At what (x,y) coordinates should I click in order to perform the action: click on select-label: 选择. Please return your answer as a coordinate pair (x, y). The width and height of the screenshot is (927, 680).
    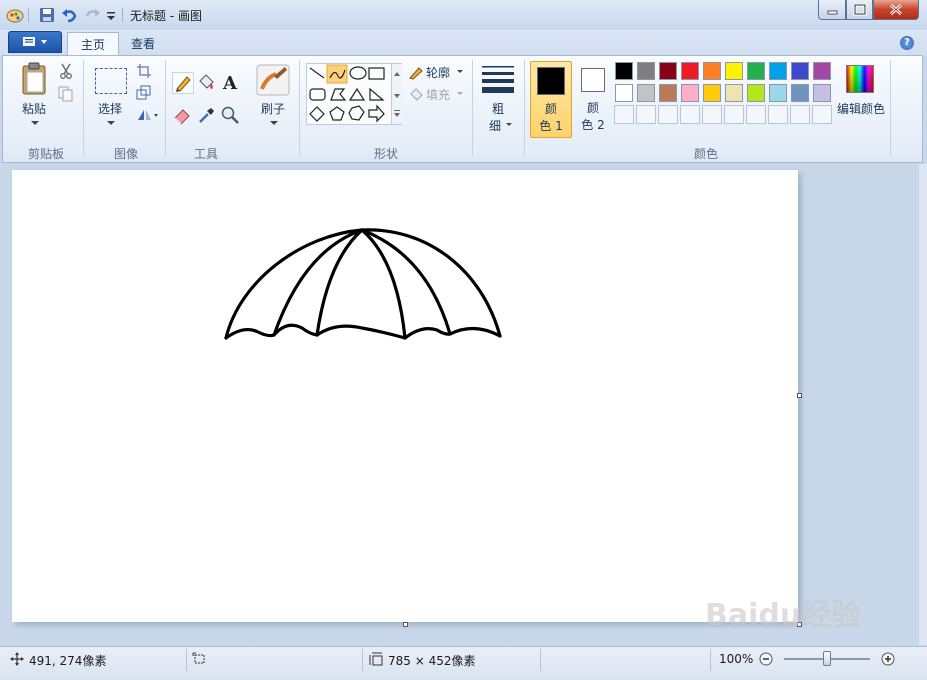
    Looking at the image, I should click on (109, 109).